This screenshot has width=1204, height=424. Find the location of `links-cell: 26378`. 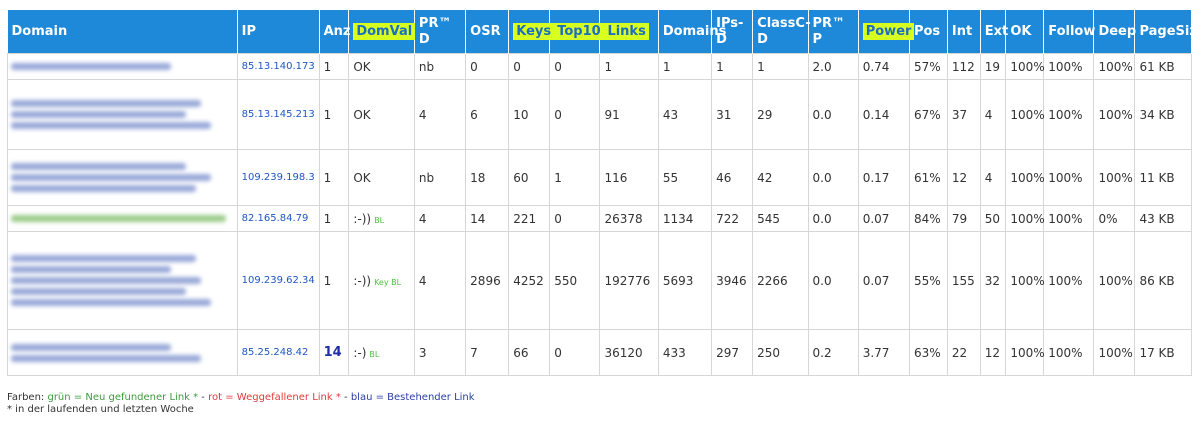

links-cell: 26378 is located at coordinates (629, 218).